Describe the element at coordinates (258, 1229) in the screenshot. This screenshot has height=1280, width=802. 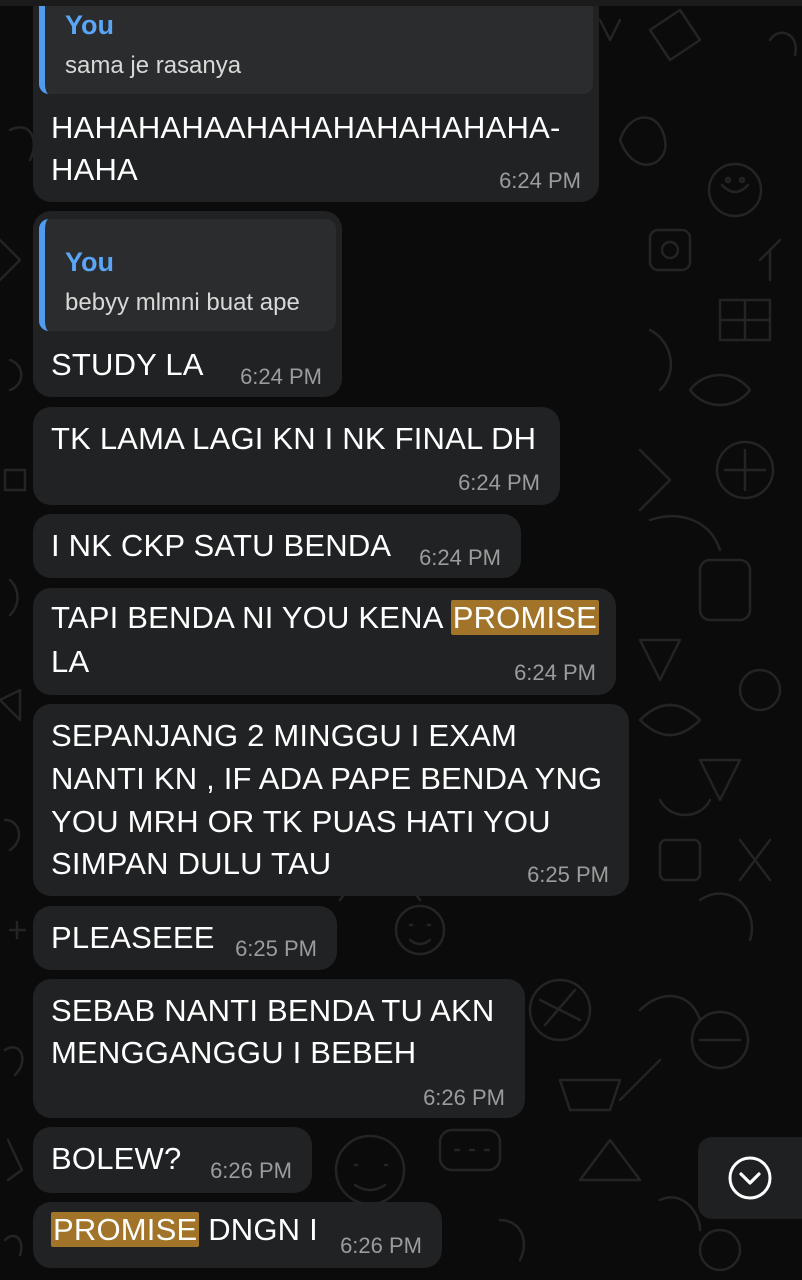
I see `message-text-part: DNGN I` at that location.